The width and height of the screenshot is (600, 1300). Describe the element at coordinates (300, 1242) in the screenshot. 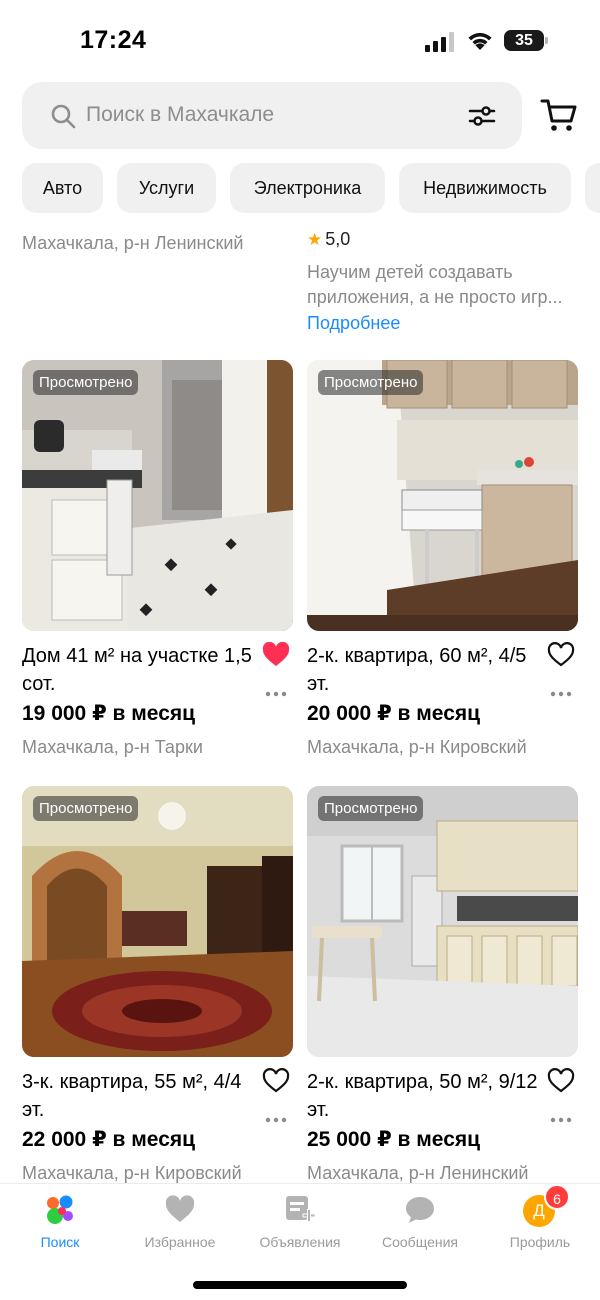

I see `tab-label: Объявления` at that location.